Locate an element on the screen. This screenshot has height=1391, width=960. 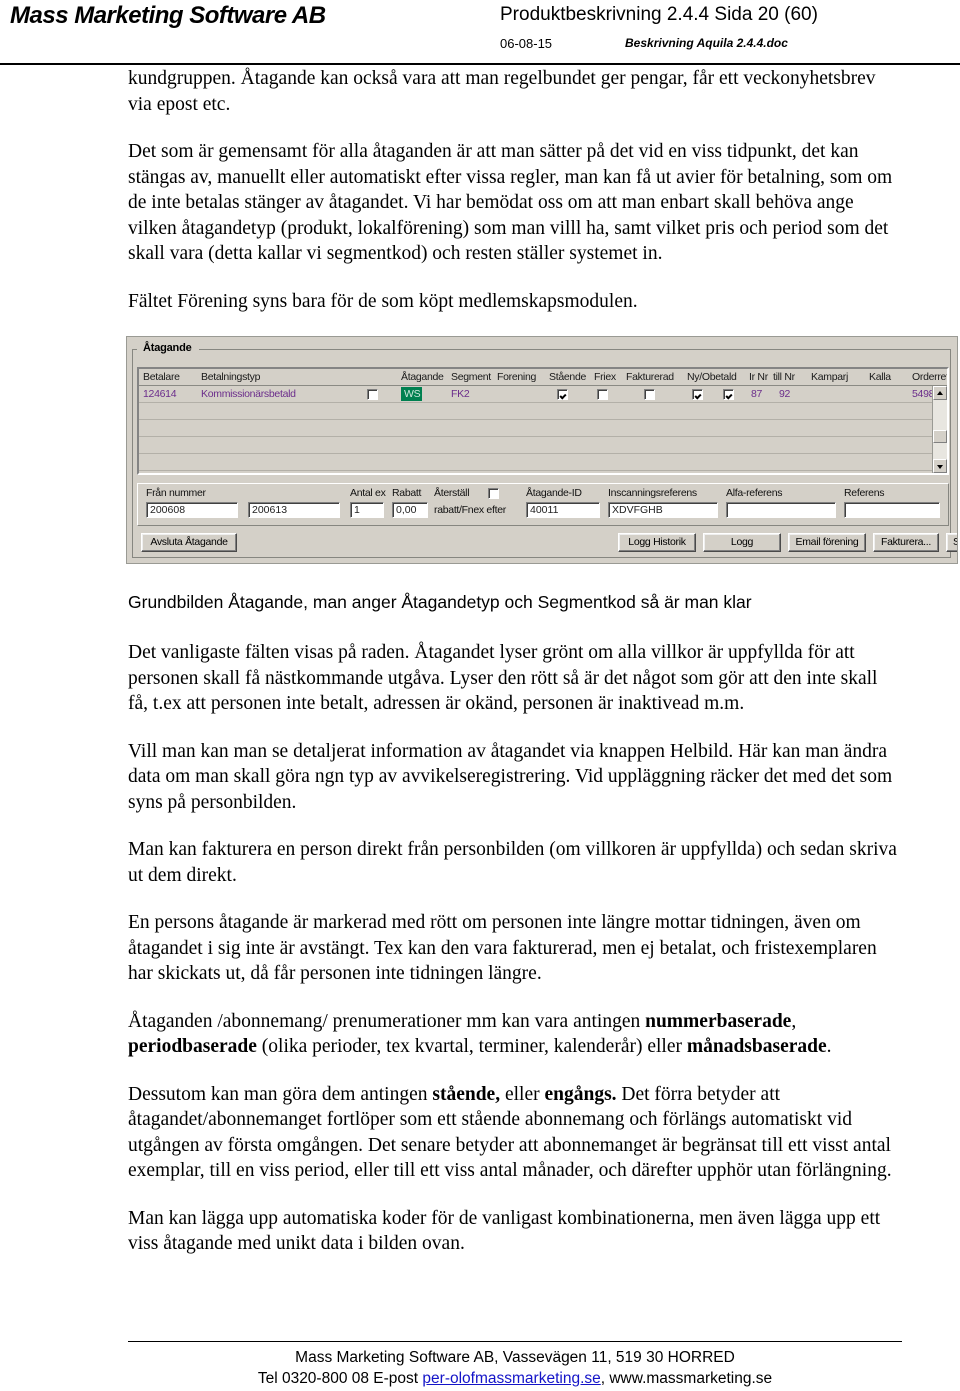
cell-ir-nr: 87 is located at coordinates (757, 394).